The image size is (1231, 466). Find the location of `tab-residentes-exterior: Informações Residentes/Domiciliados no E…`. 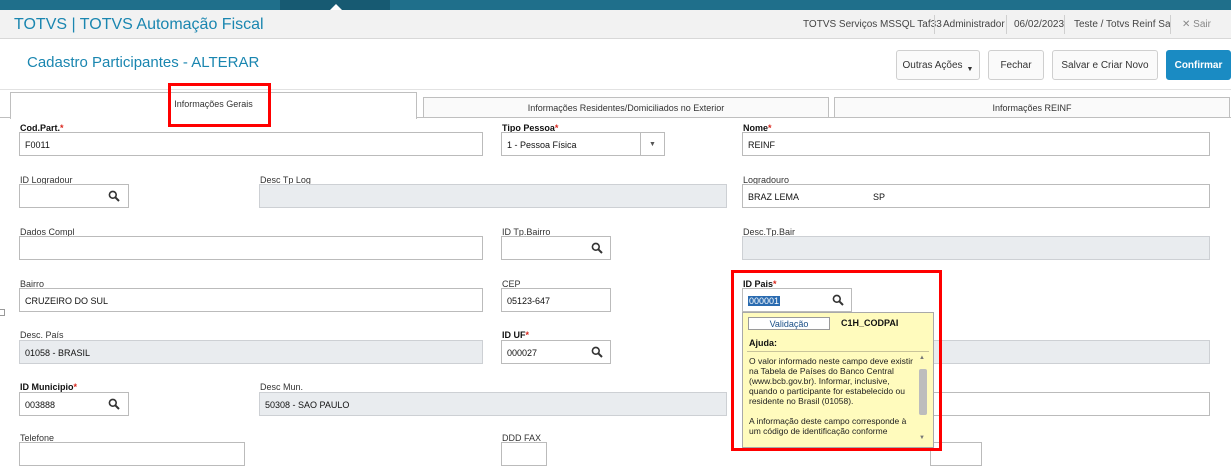

tab-residentes-exterior: Informações Residentes/Domiciliados no E… is located at coordinates (626, 107).